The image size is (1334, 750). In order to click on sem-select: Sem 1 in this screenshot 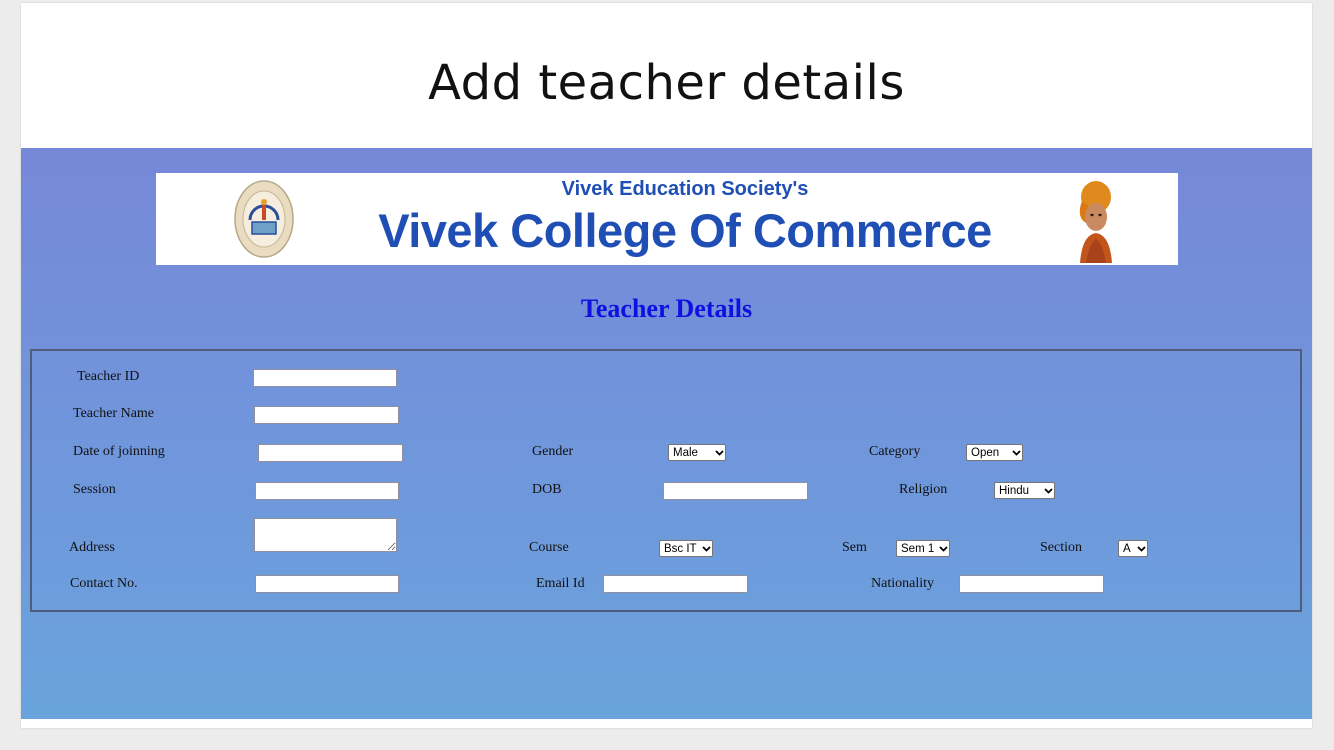, I will do `click(923, 548)`.